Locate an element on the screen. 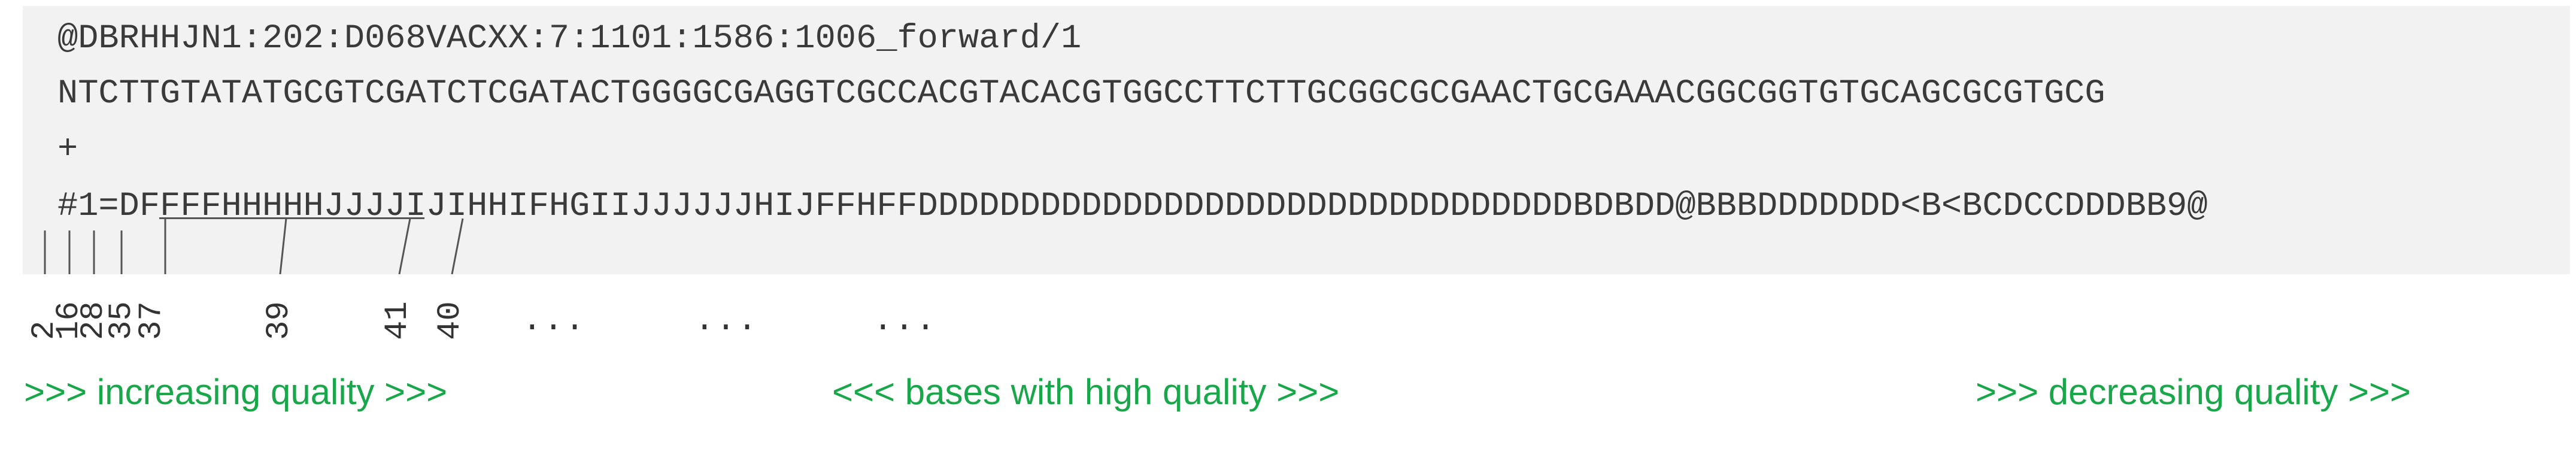 The width and height of the screenshot is (2576, 458). score-label-35: 35 is located at coordinates (122, 321).